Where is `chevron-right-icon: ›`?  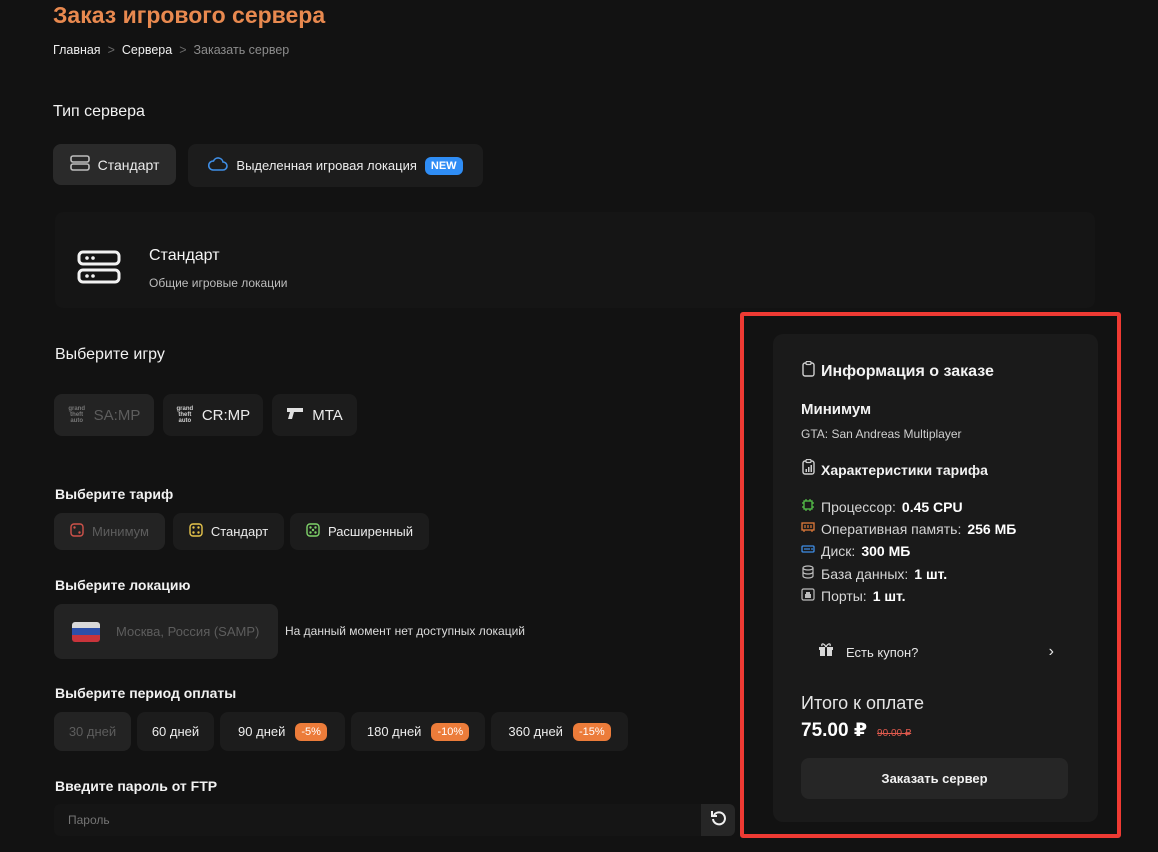 chevron-right-icon: › is located at coordinates (1051, 651).